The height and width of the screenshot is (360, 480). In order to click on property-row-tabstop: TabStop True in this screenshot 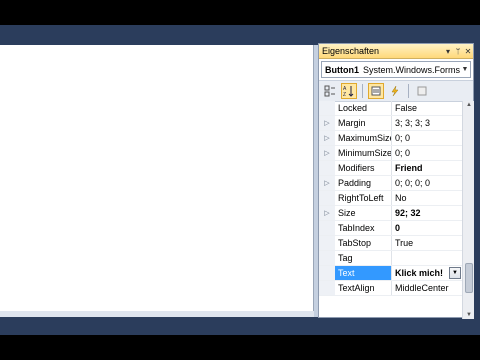, I will do `click(390, 243)`.